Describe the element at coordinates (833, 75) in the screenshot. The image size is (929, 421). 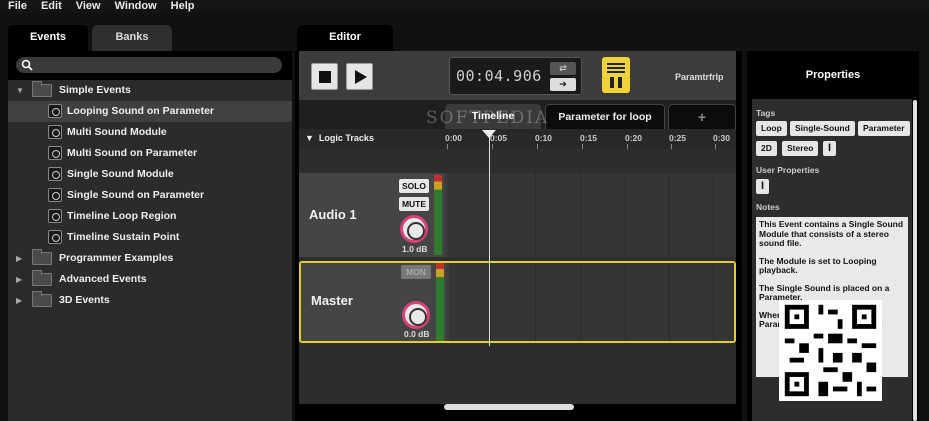
I see `properties-title: Properties` at that location.